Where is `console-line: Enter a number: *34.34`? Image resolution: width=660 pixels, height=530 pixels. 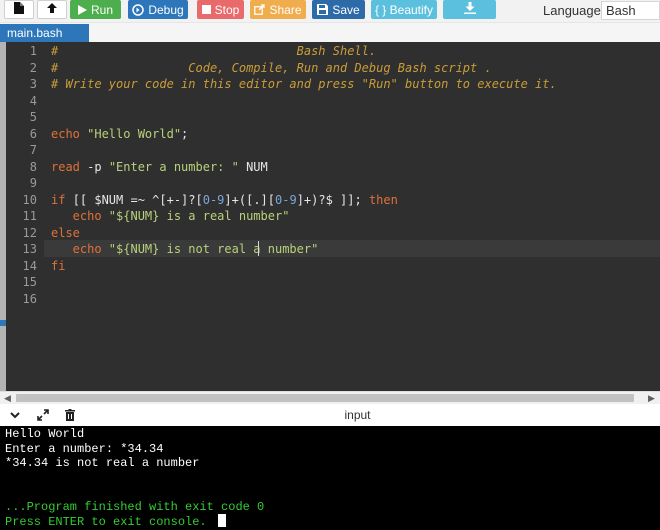
console-line: Enter a number: *34.34 is located at coordinates (84, 448).